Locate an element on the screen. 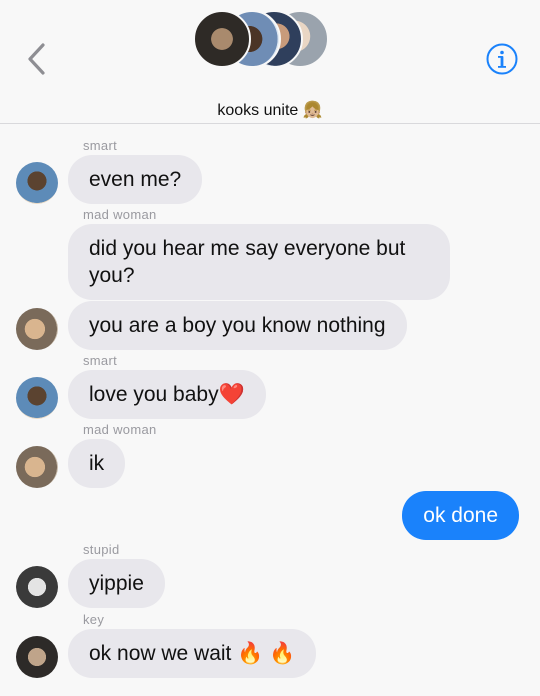 This screenshot has height=696, width=540. info-circle-icon is located at coordinates (502, 59).